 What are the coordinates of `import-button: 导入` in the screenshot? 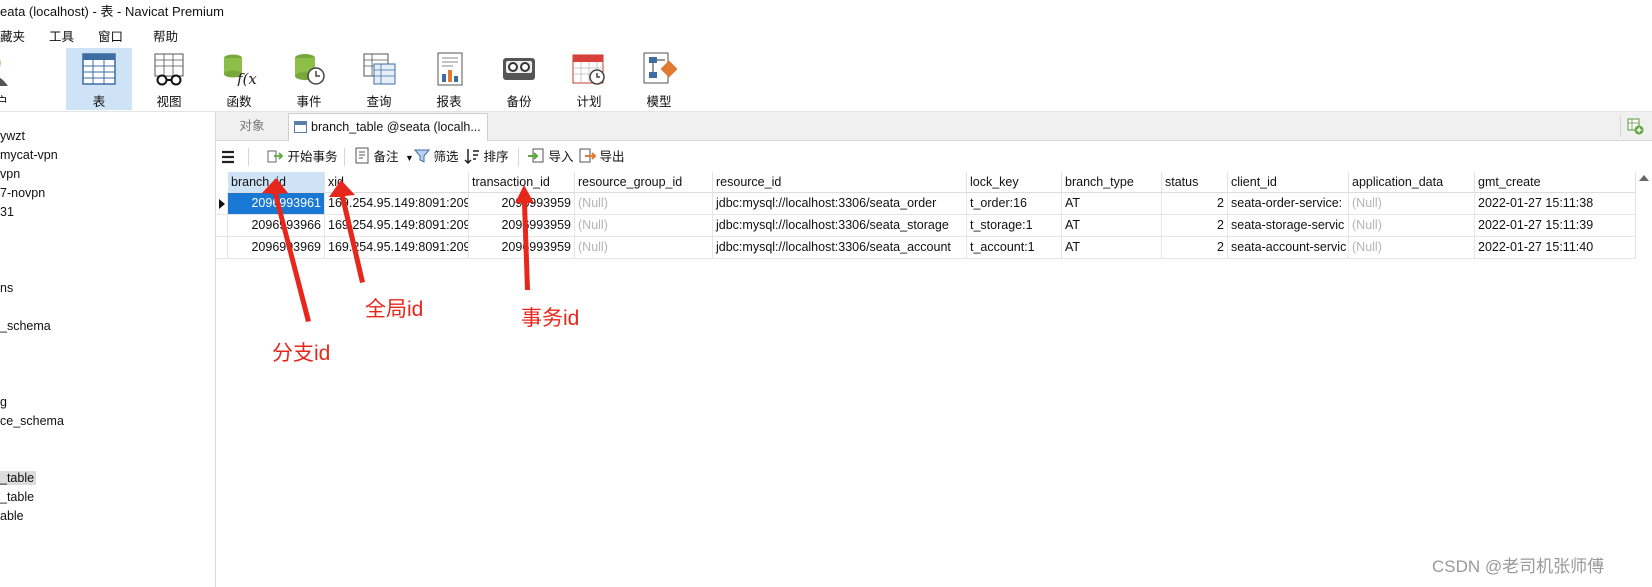 It's located at (550, 157).